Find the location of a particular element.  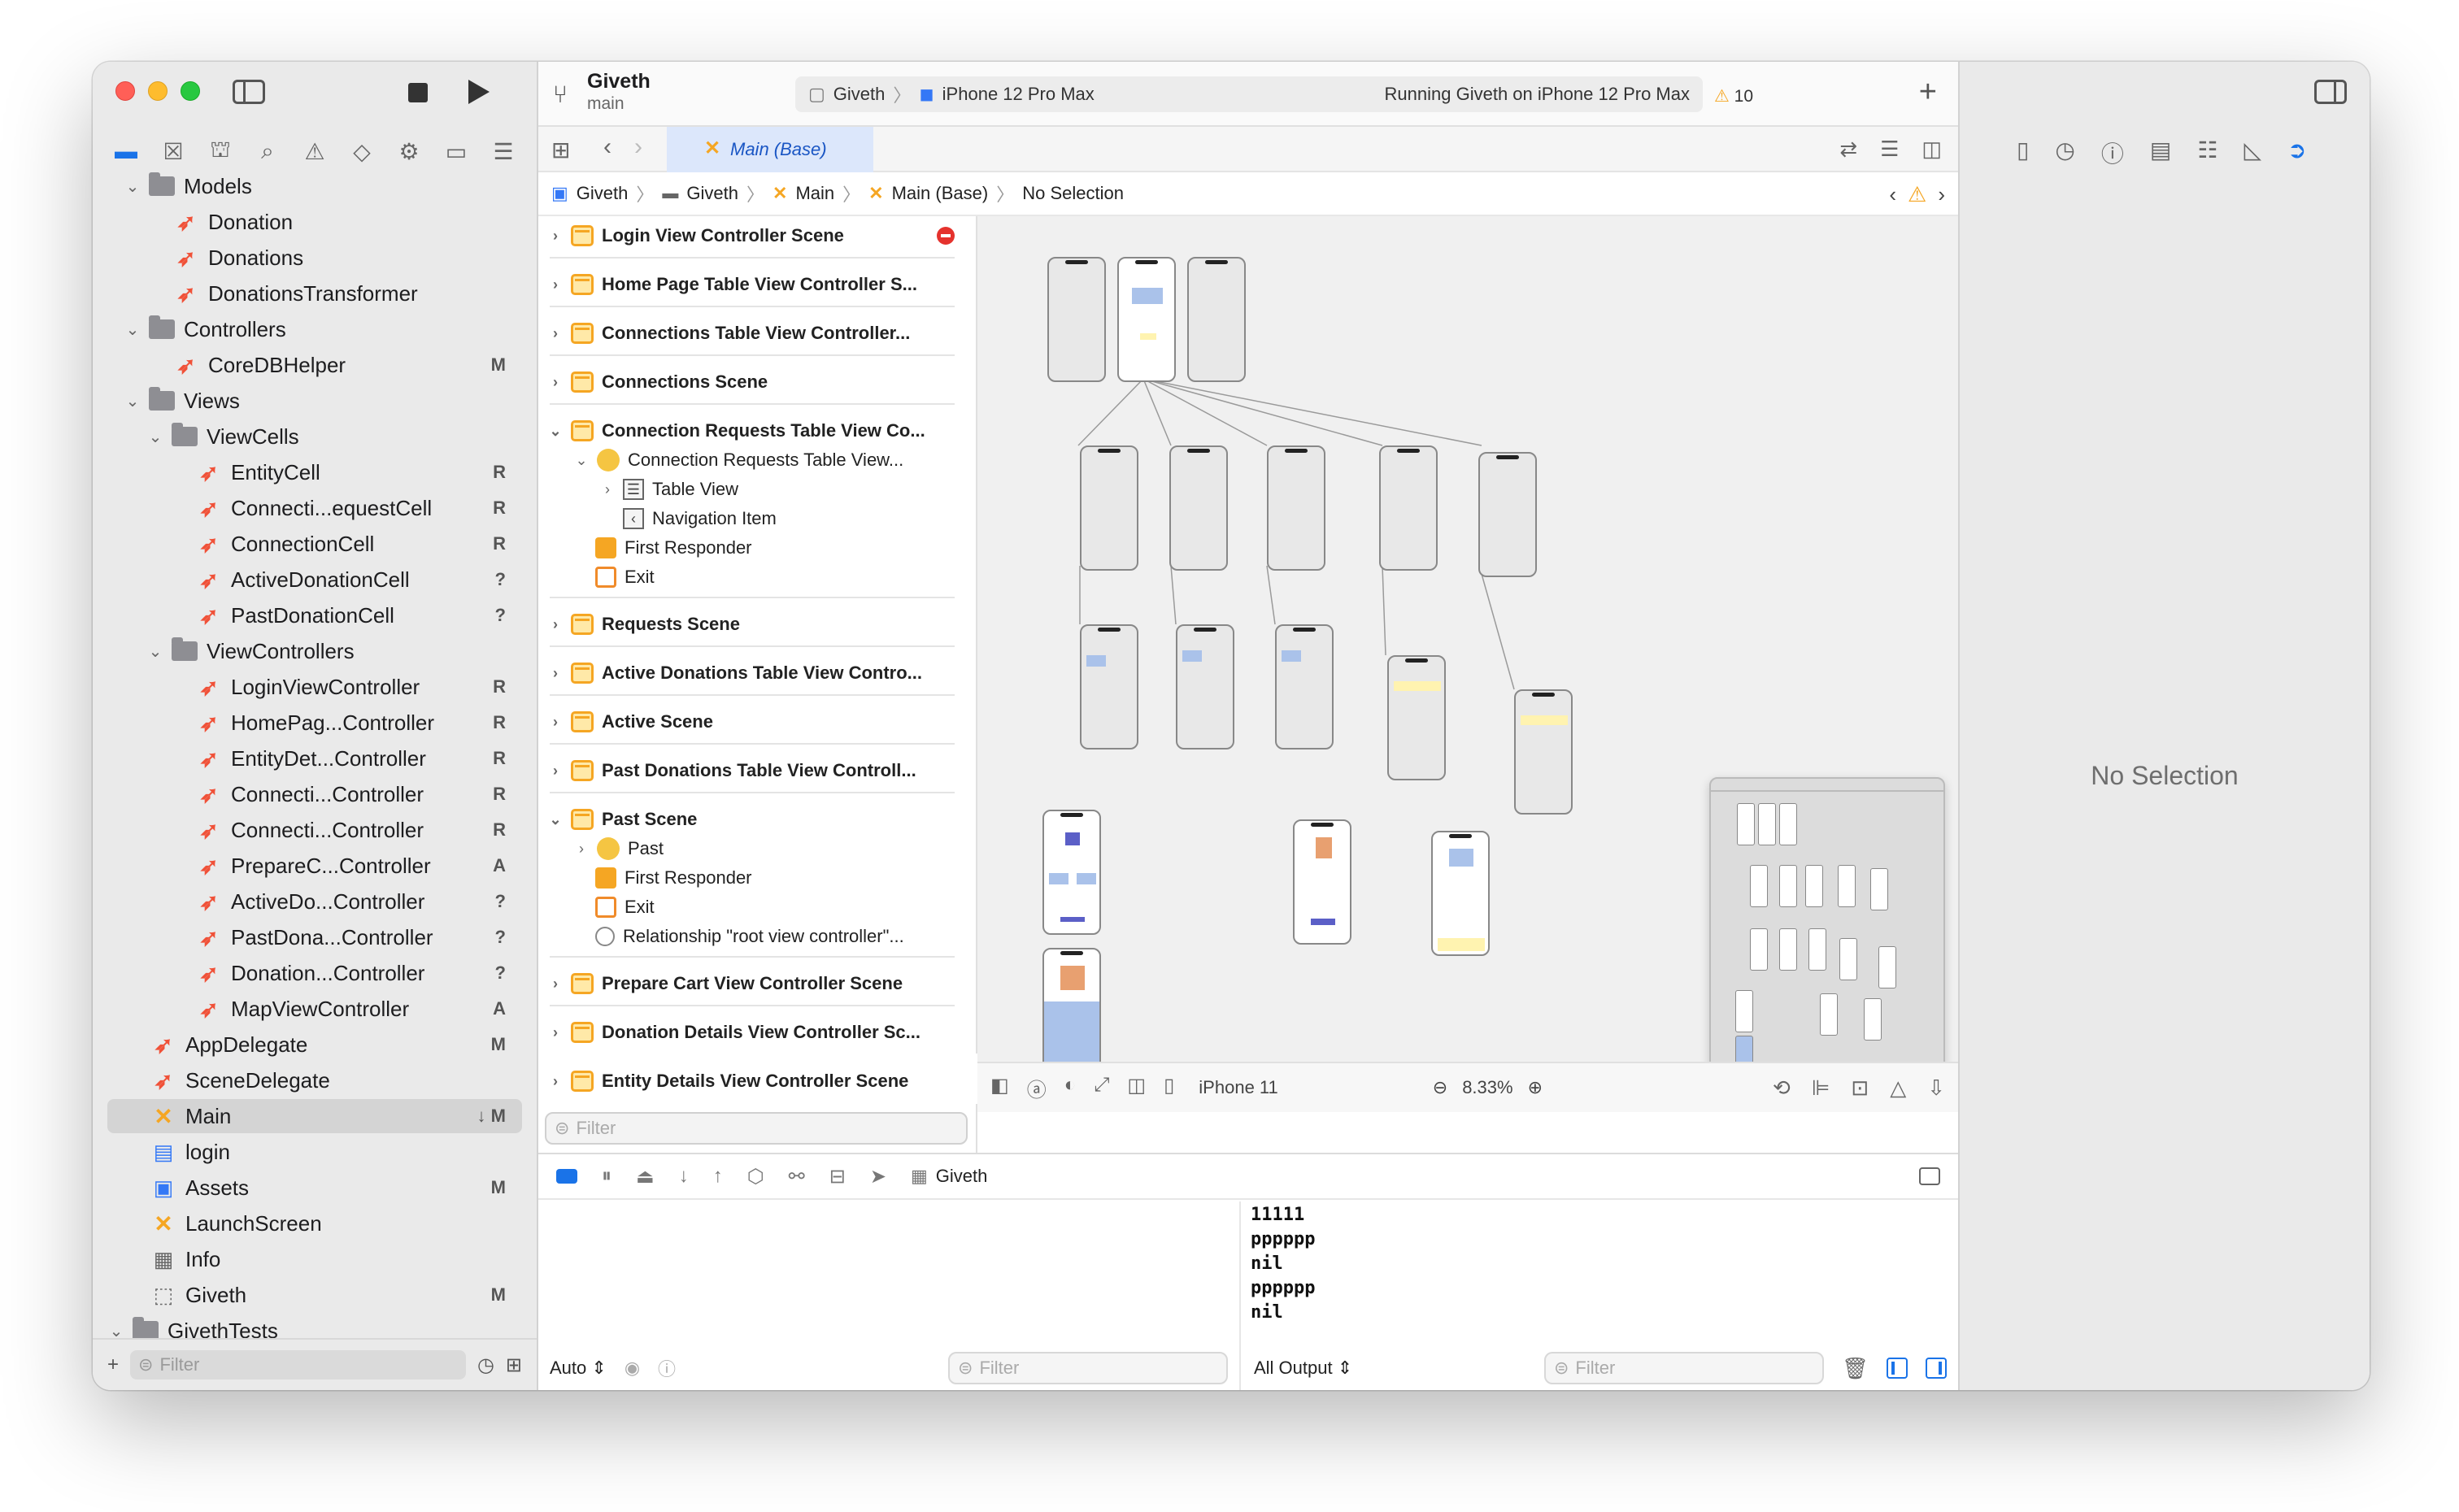

test-navigator-tab: ◇ is located at coordinates (362, 151).